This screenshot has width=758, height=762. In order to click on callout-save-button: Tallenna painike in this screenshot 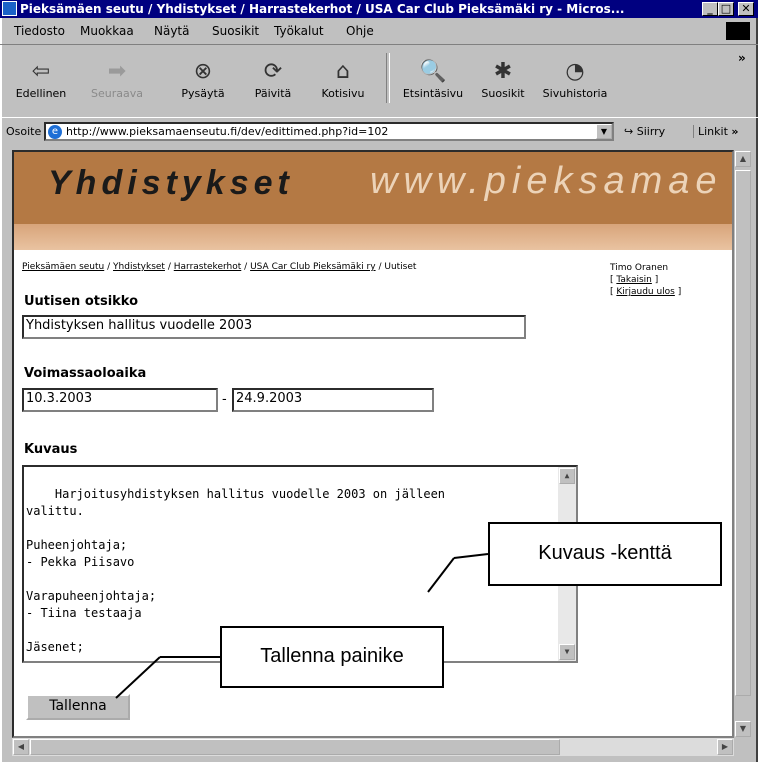, I will do `click(332, 657)`.